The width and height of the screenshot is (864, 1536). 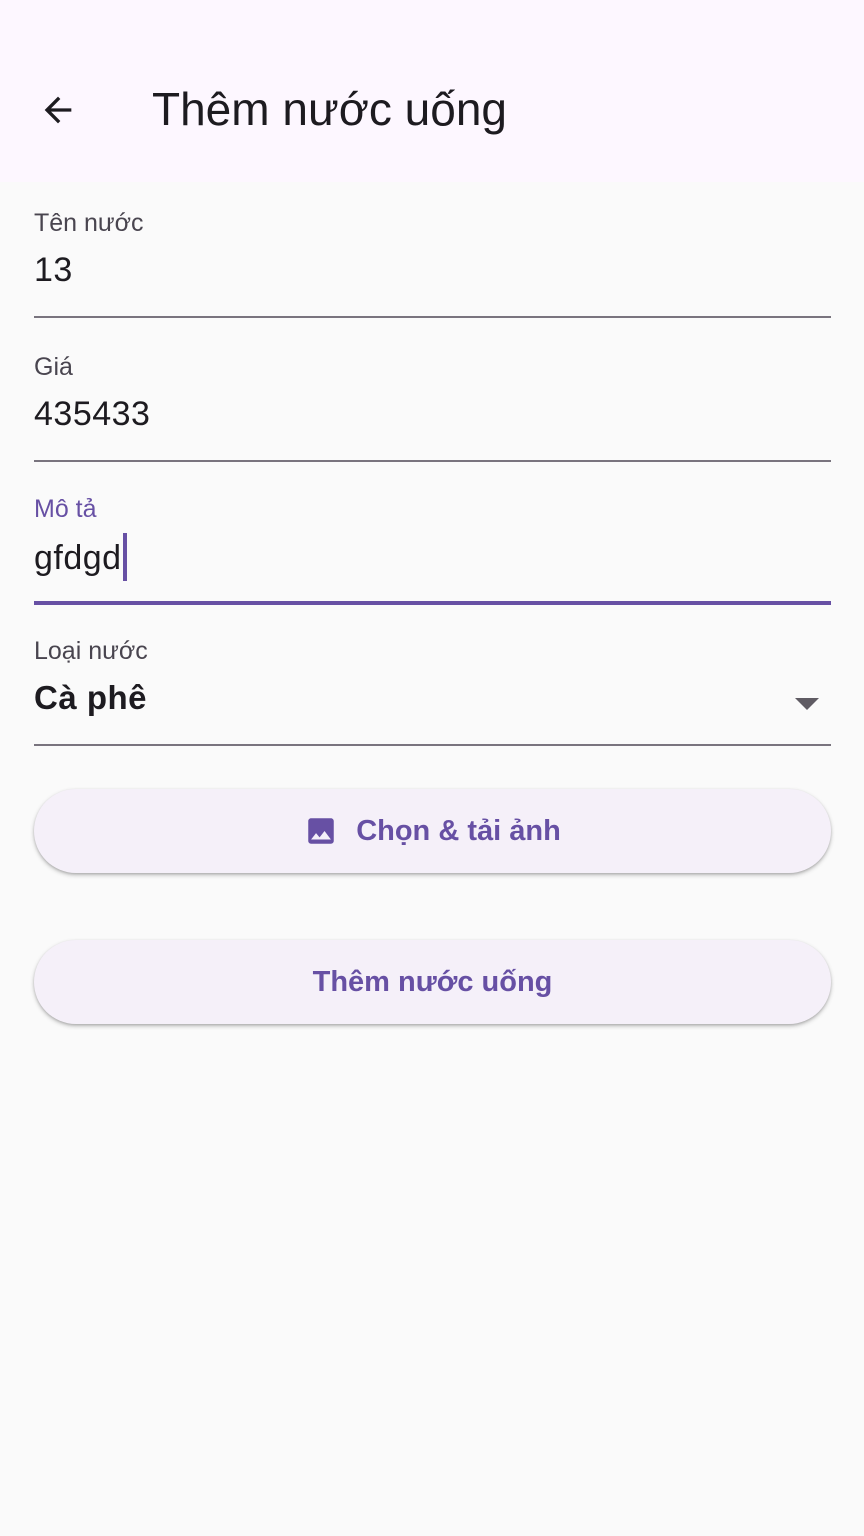 I want to click on description-input: gfdgd, so click(x=80, y=558).